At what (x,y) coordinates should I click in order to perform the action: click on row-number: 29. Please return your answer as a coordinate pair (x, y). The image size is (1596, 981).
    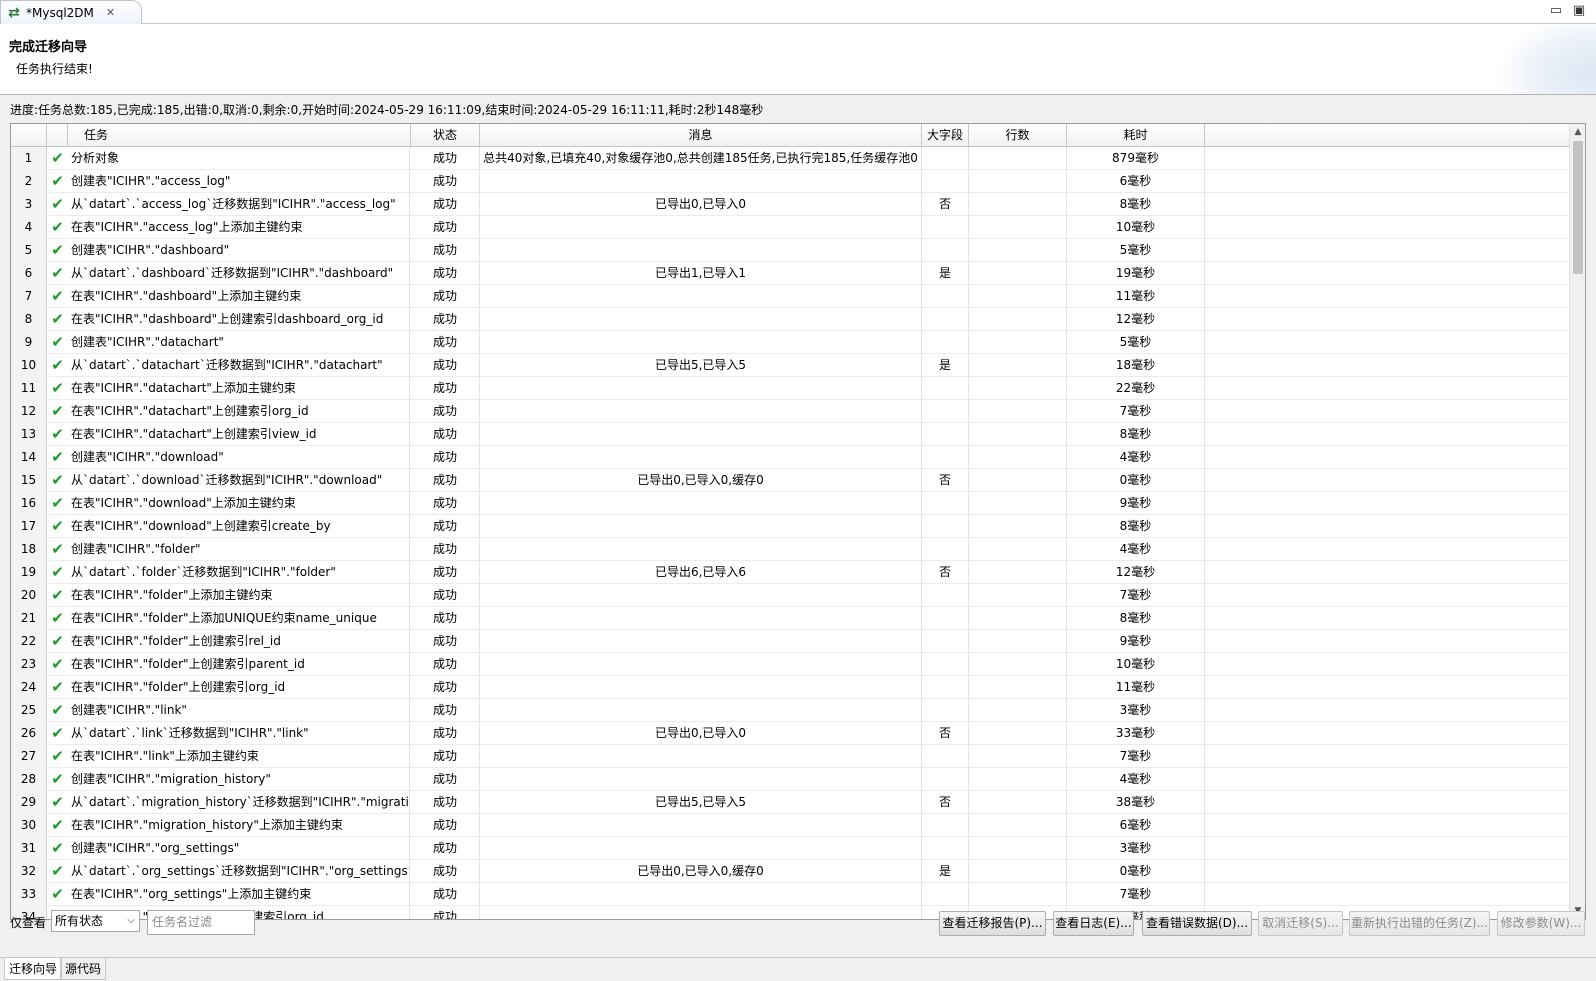
    Looking at the image, I should click on (29, 802).